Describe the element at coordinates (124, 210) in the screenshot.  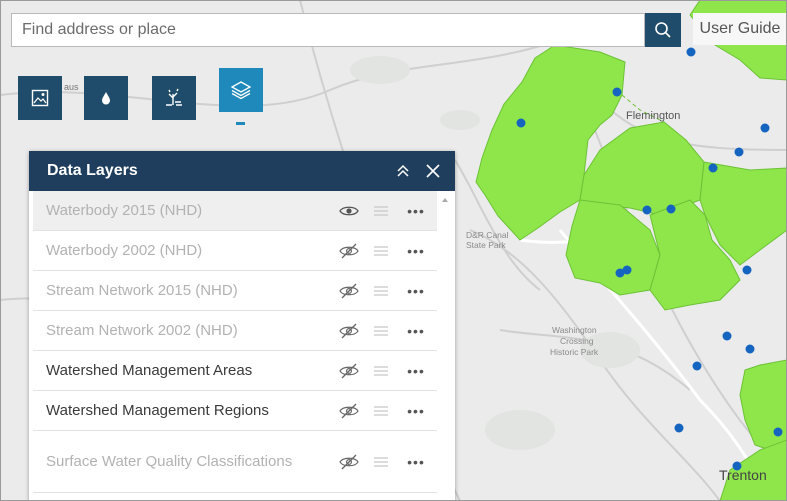
I see `layer-label: Waterbody 2015 (NHD)` at that location.